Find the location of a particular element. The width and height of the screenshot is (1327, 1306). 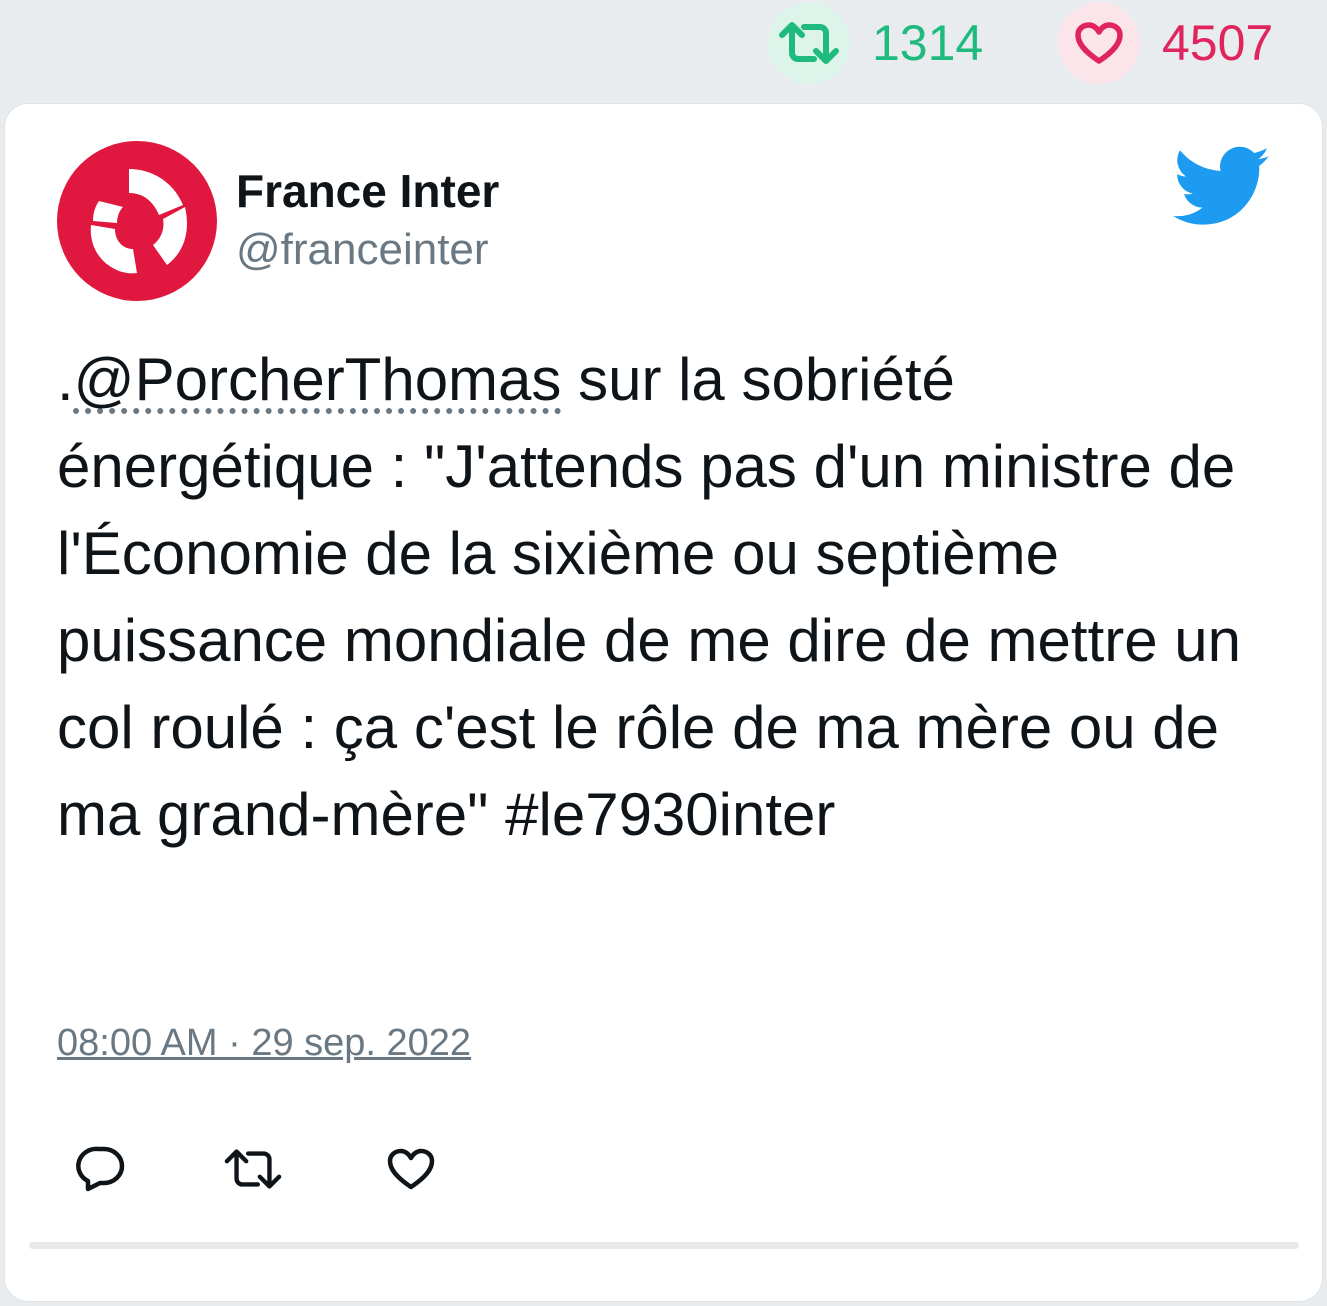

divider is located at coordinates (664, 1245).